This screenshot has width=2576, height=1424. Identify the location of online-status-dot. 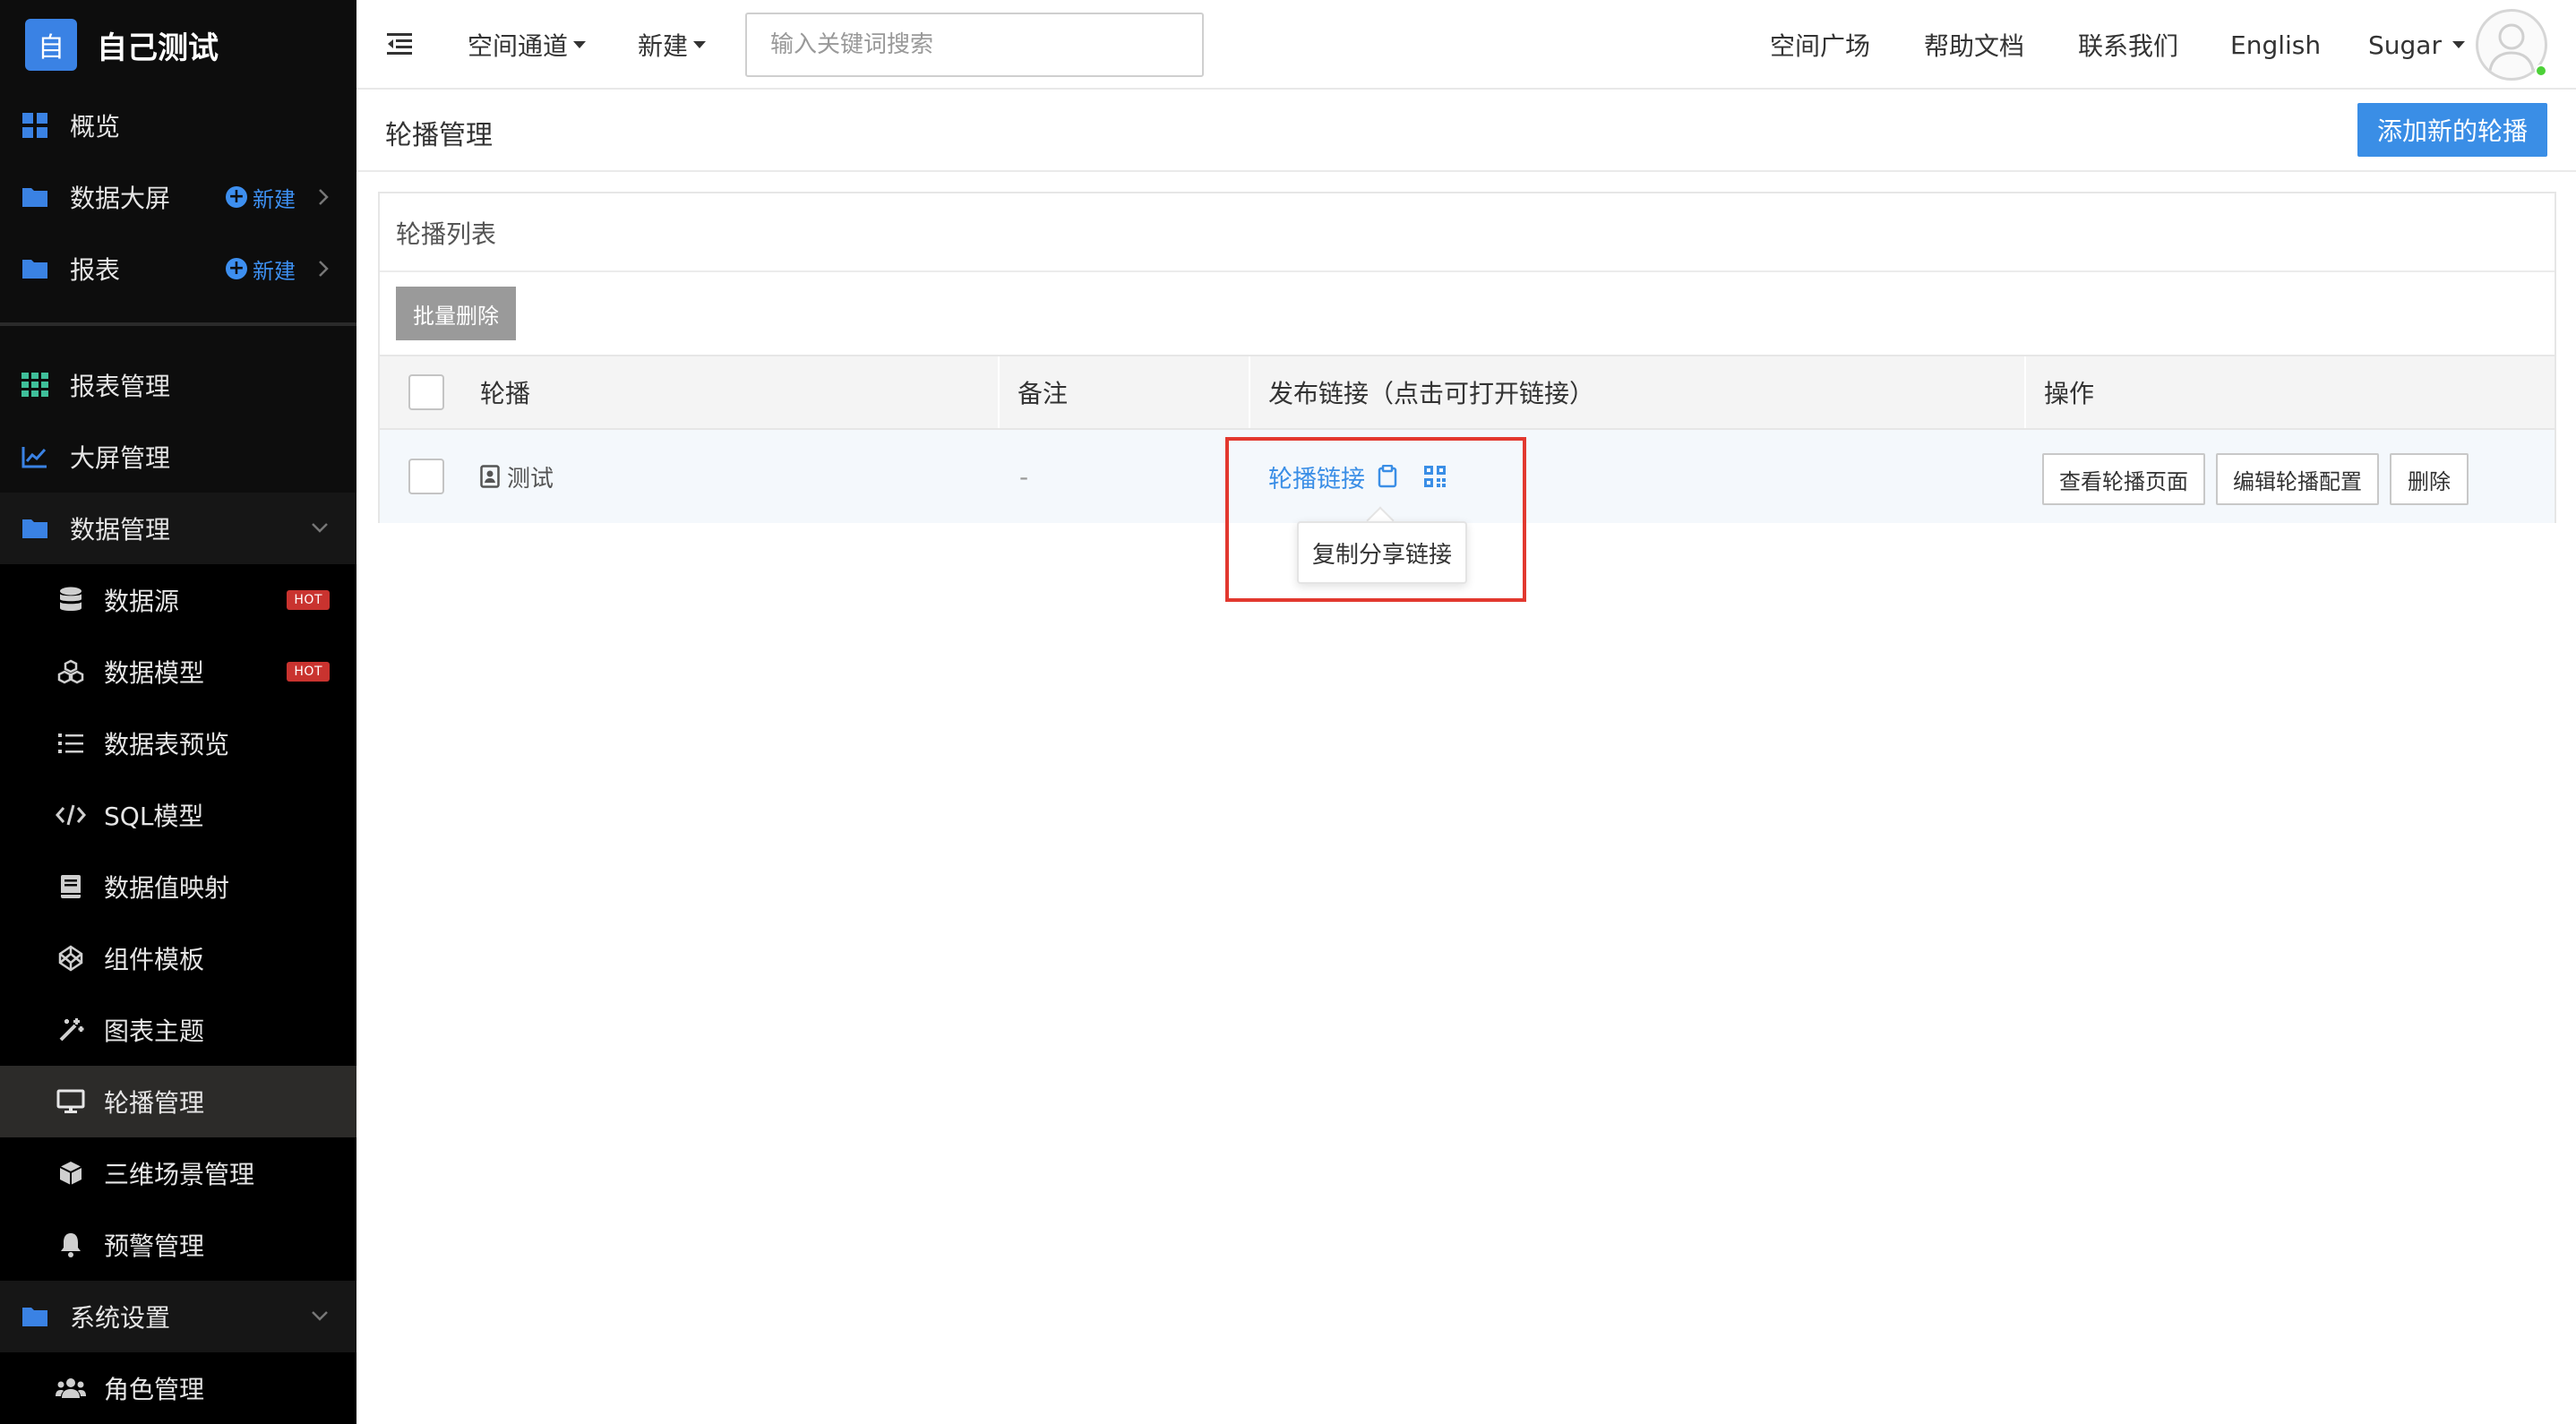
(2541, 70).